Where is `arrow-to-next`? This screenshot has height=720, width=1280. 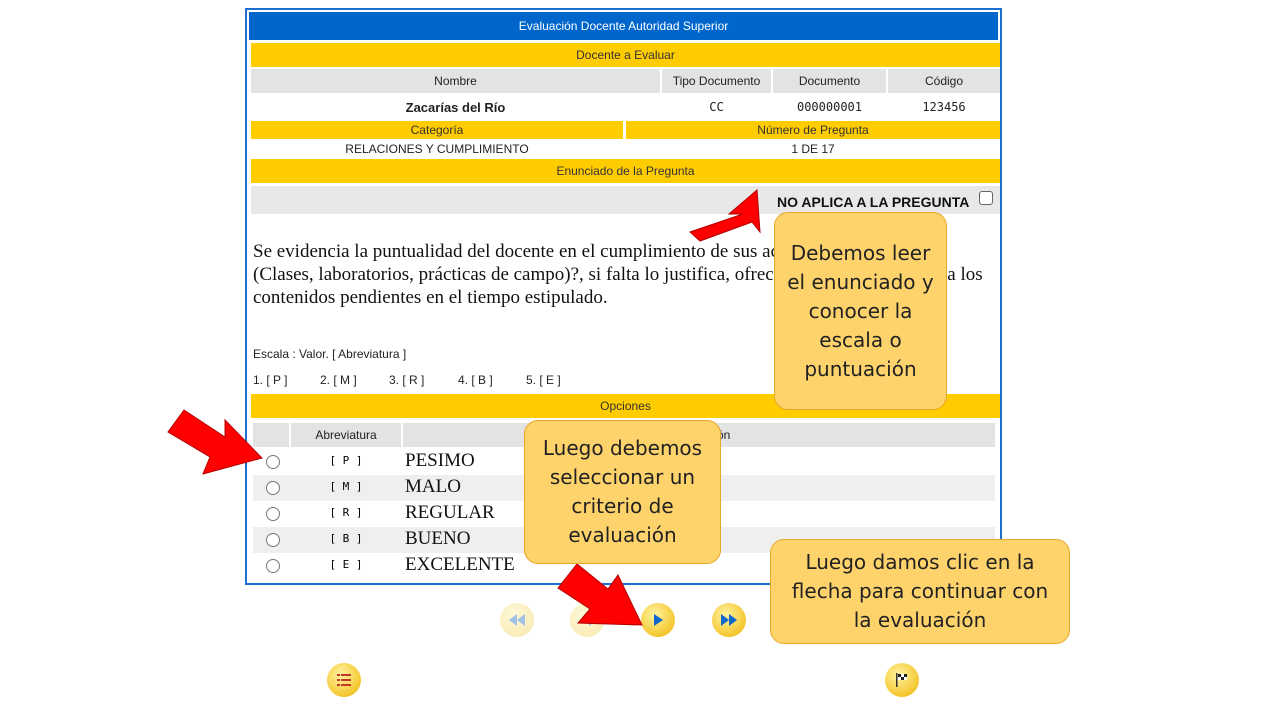
arrow-to-next is located at coordinates (600, 594).